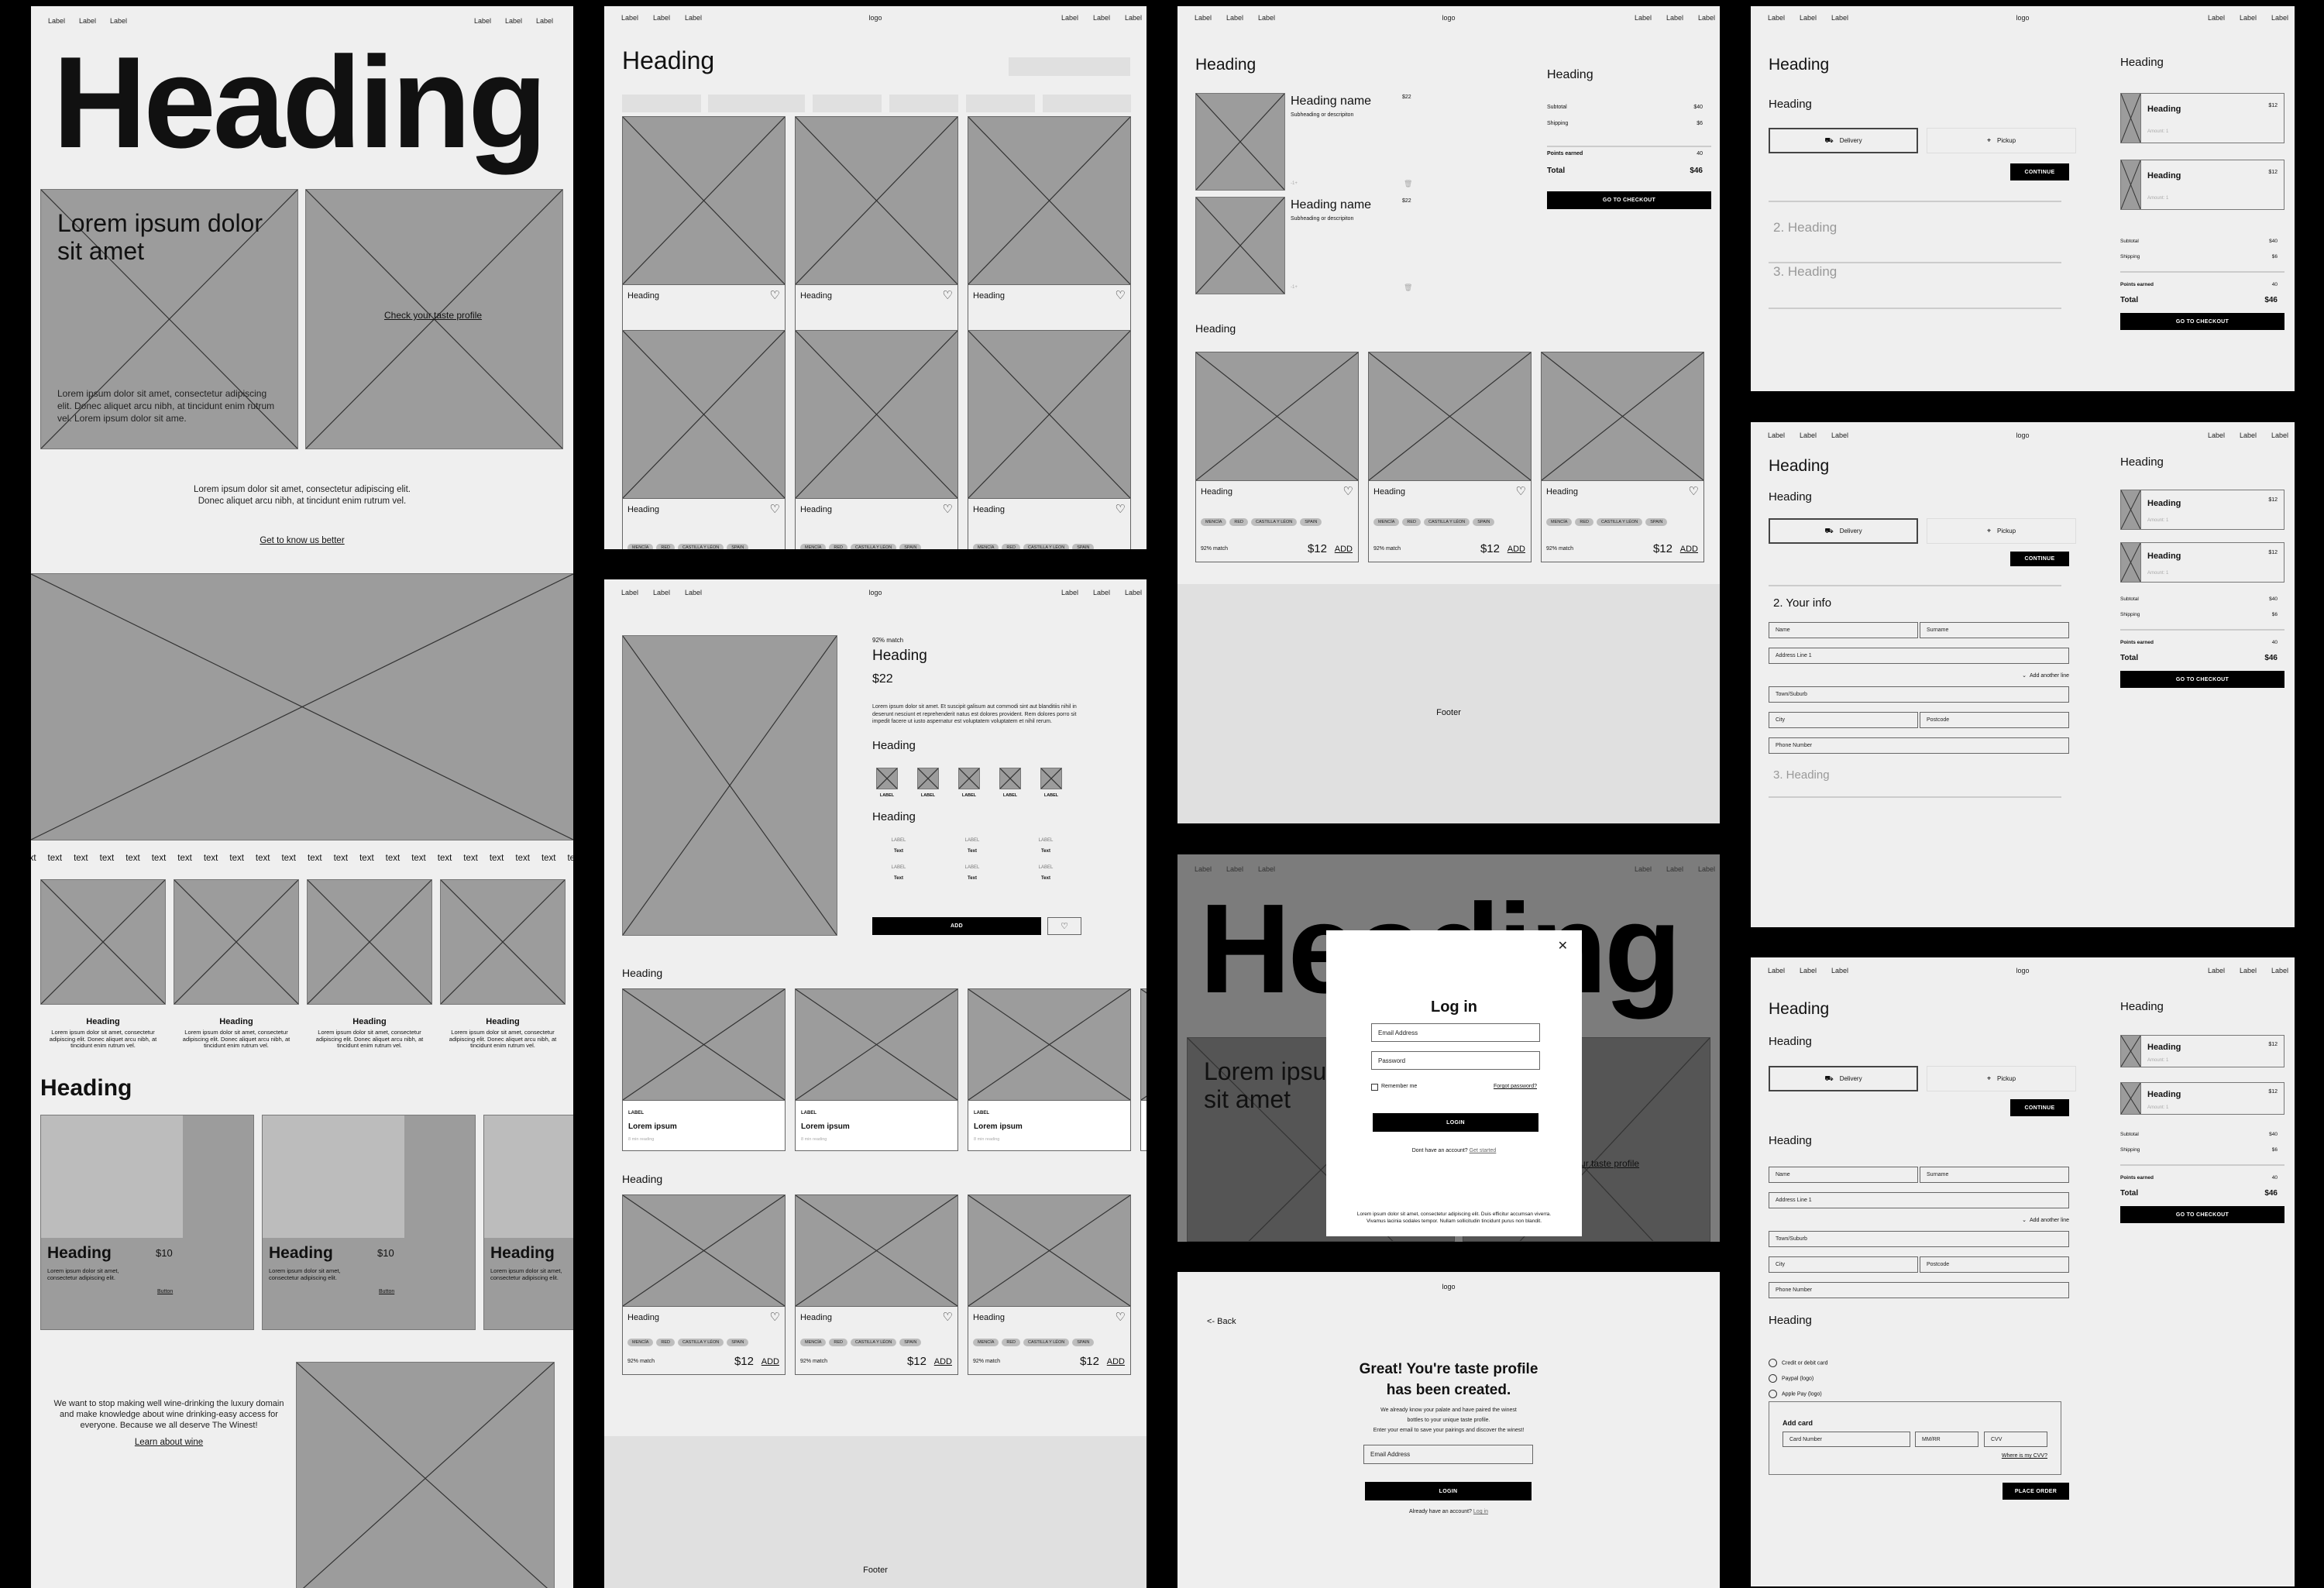 The image size is (2324, 1588). Describe the element at coordinates (1515, 1086) in the screenshot. I see `forgot-password-link: Forgot password?` at that location.